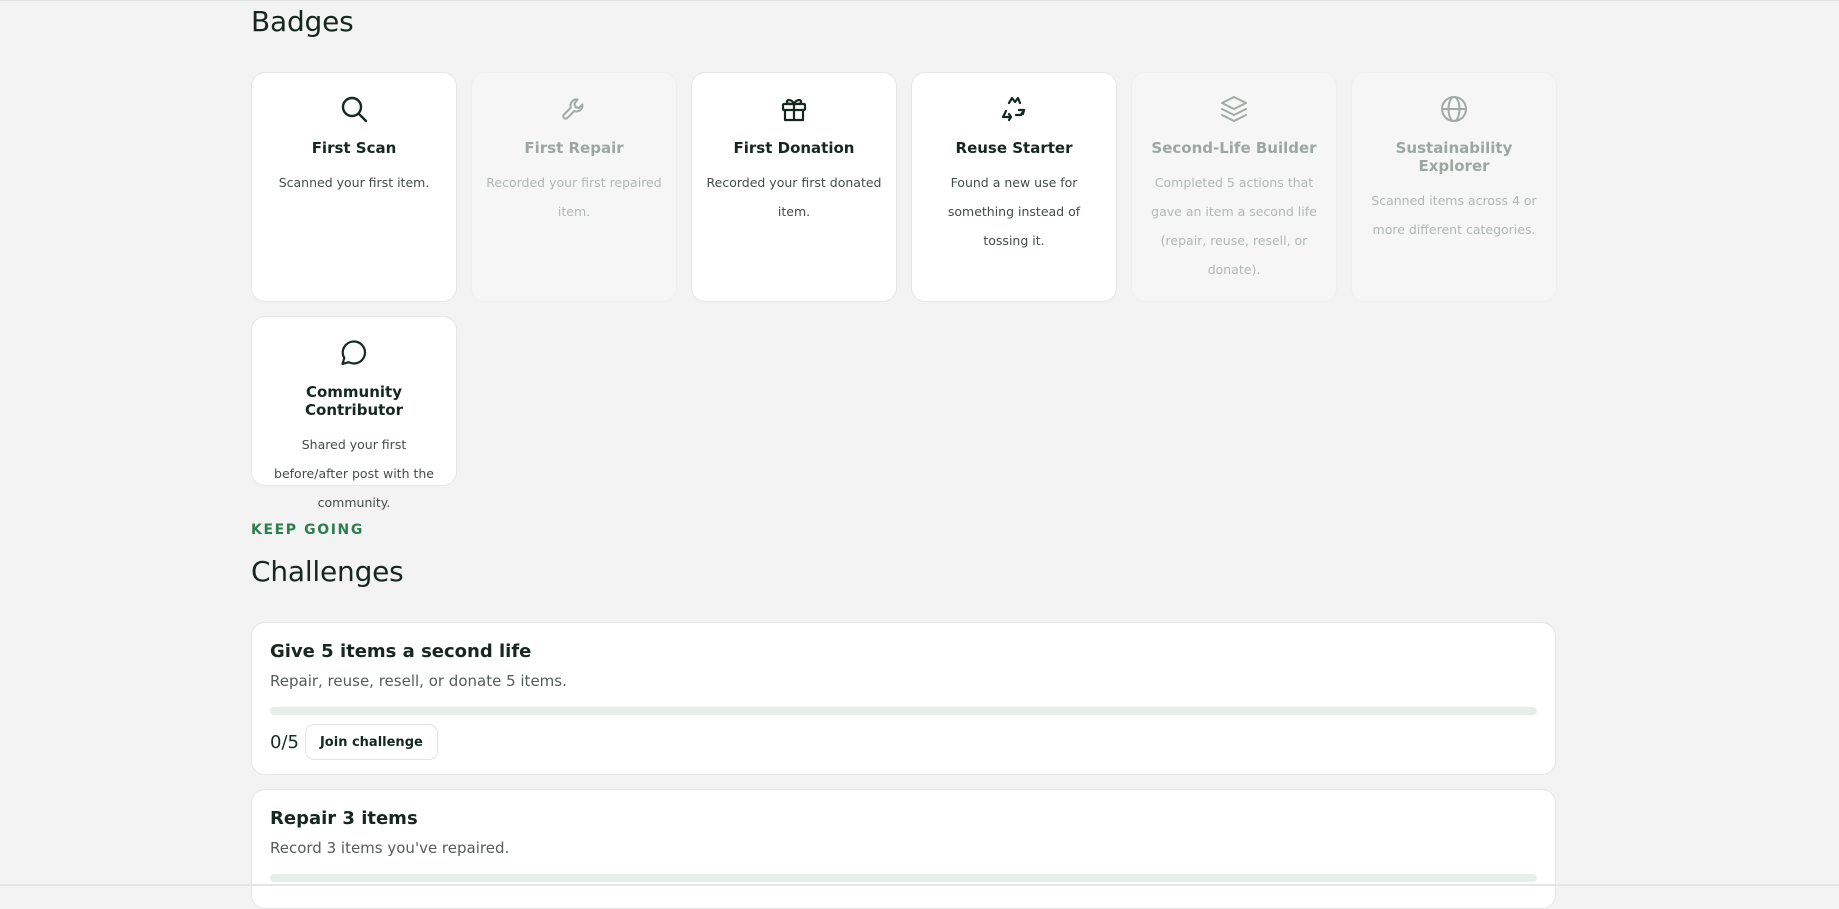  Describe the element at coordinates (919, 0) in the screenshot. I see `top-divider` at that location.